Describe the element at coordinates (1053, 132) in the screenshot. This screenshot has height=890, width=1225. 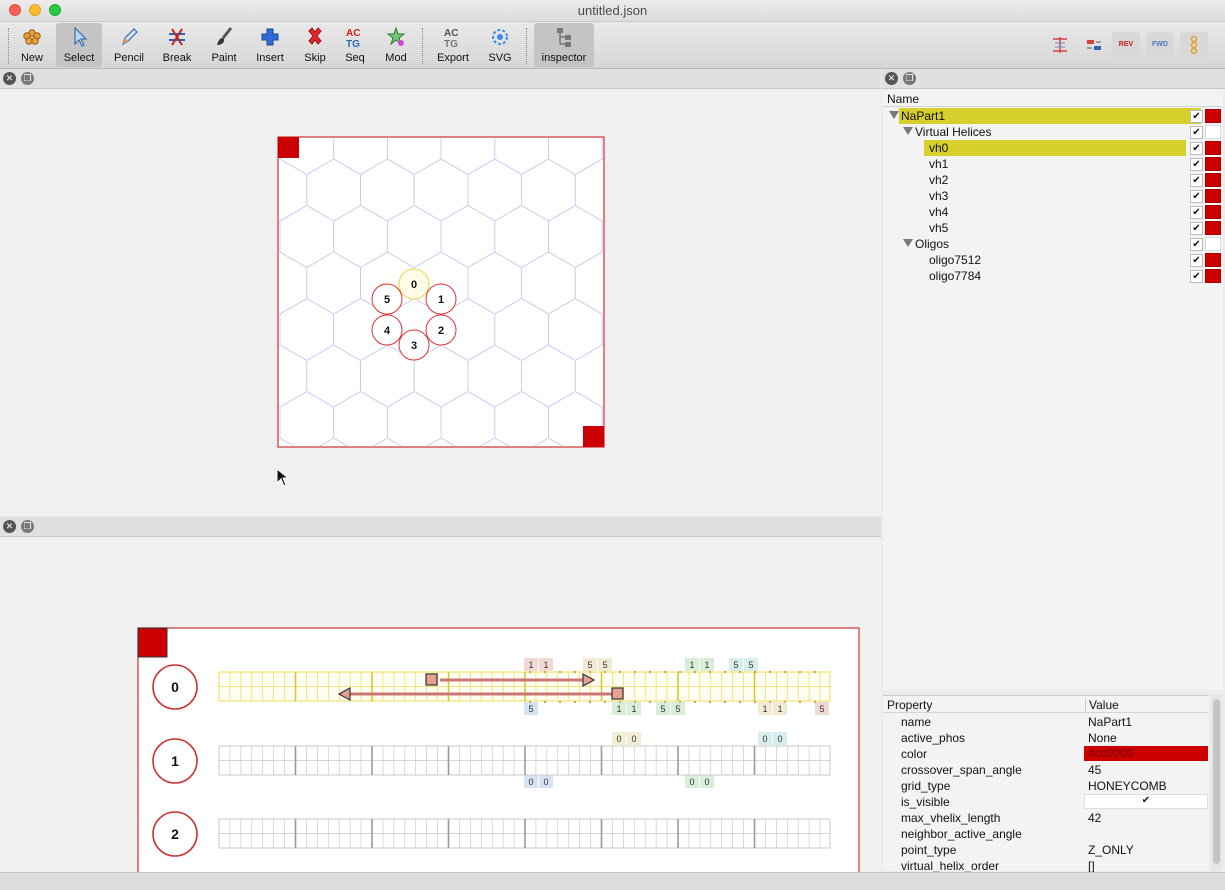
I see `tree-item-virtual-helices: Virtual Helices ✔` at that location.